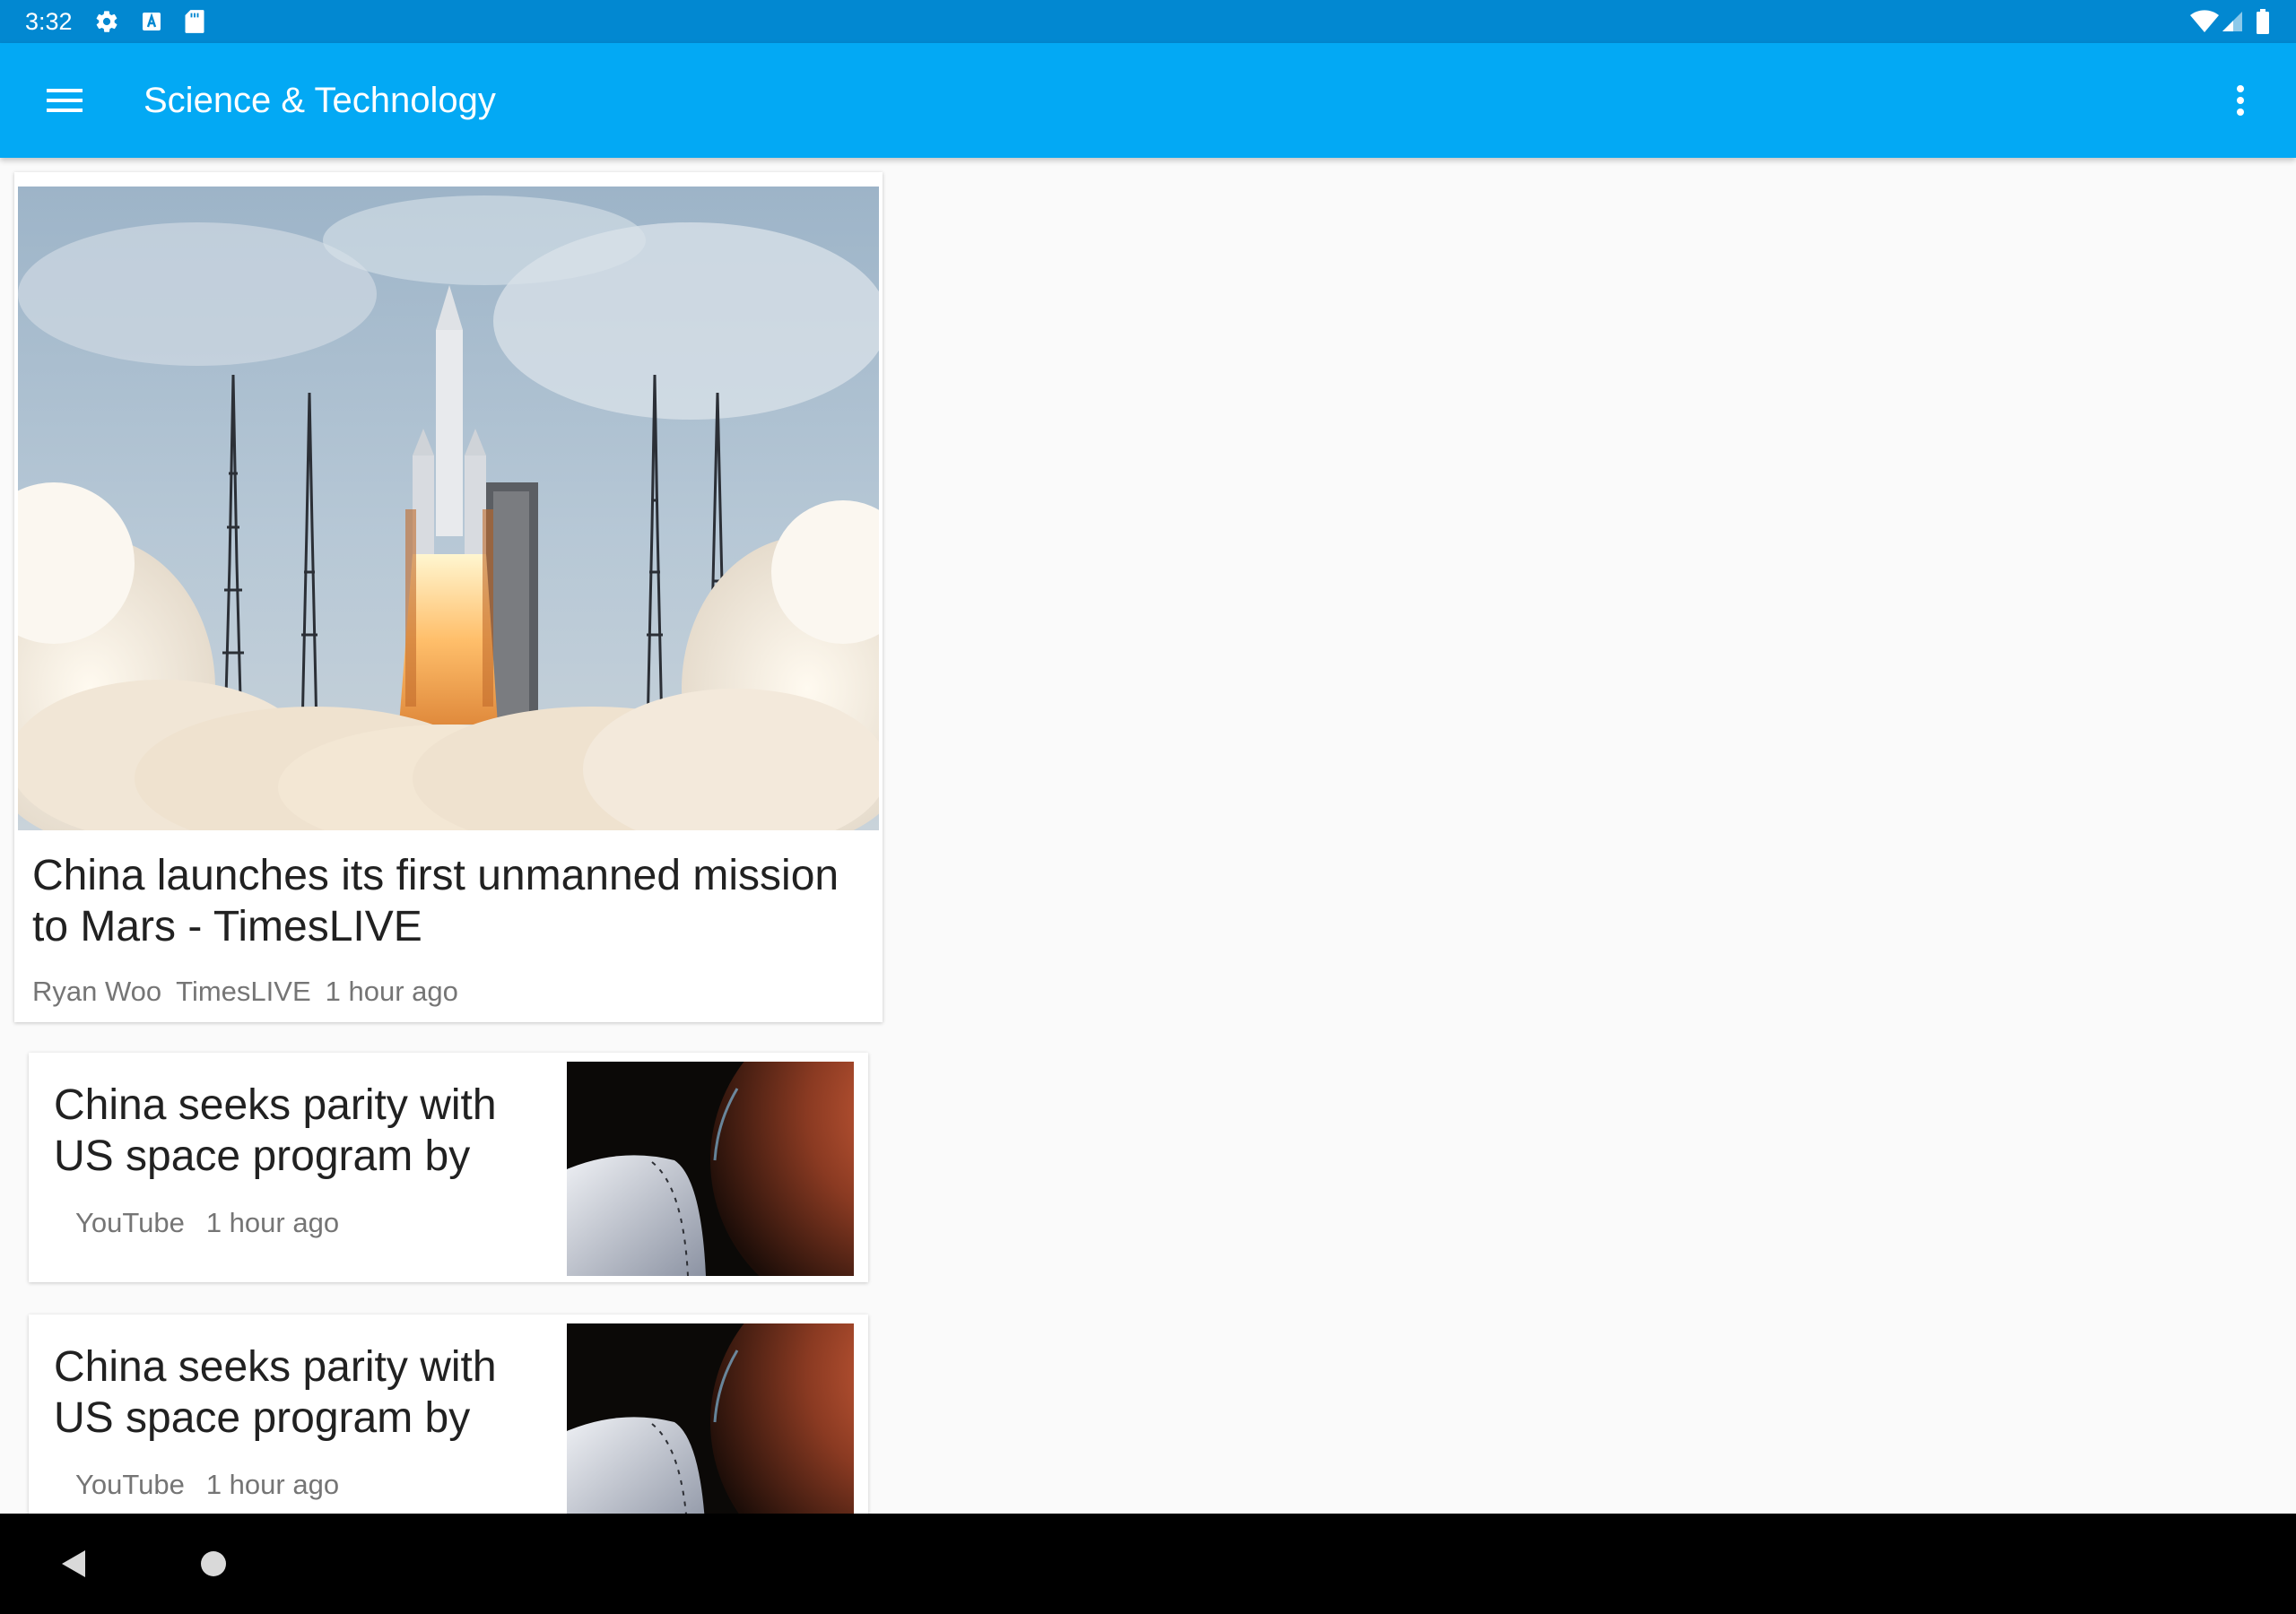 The image size is (2296, 1614). What do you see at coordinates (2262, 21) in the screenshot?
I see `battery-icon` at bounding box center [2262, 21].